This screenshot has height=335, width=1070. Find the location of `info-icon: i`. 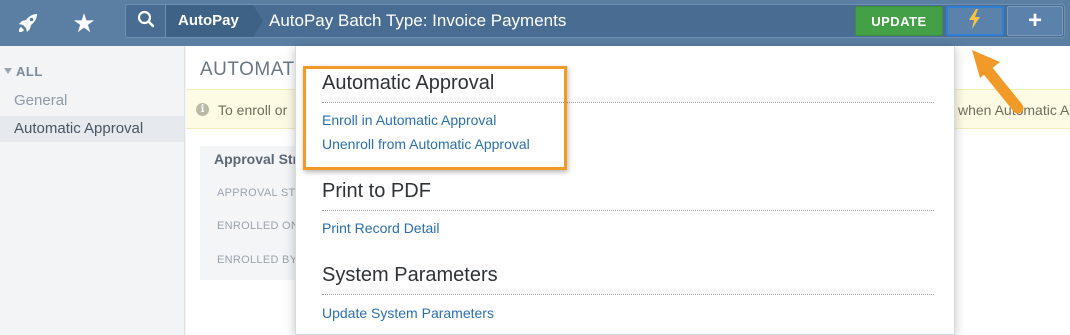

info-icon: i is located at coordinates (202, 109).